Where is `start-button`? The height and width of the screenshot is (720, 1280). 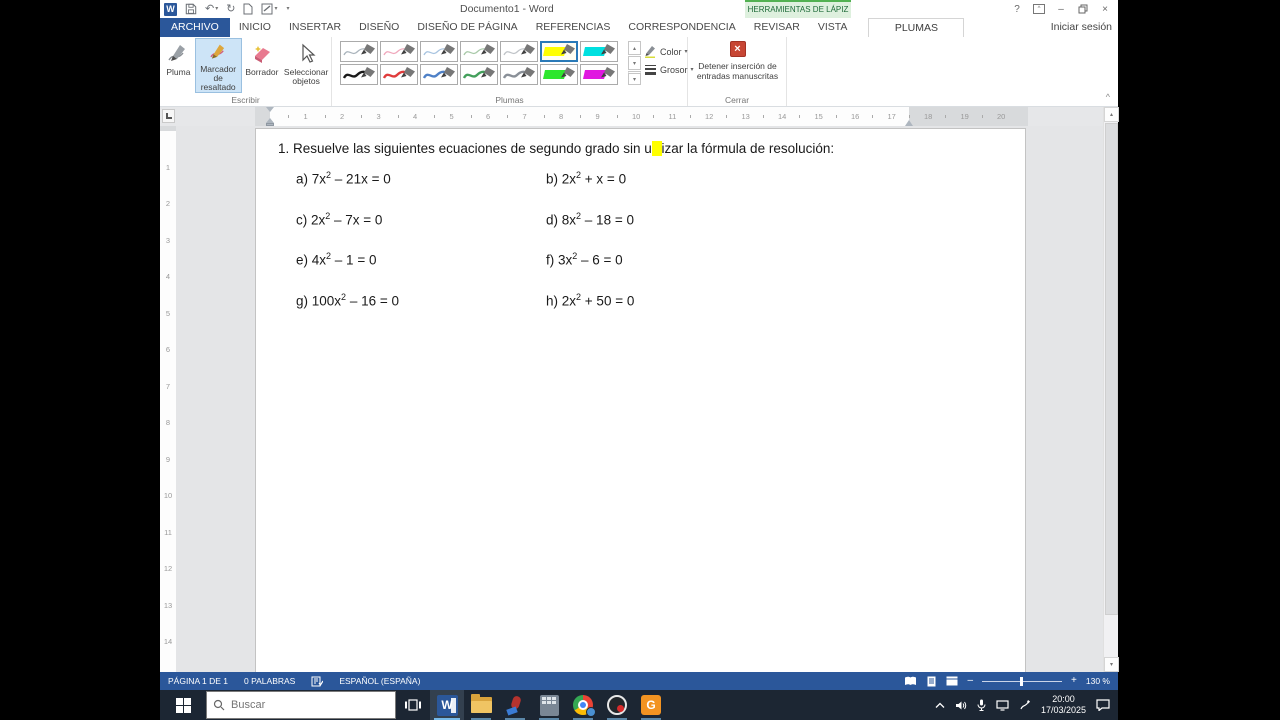 start-button is located at coordinates (183, 705).